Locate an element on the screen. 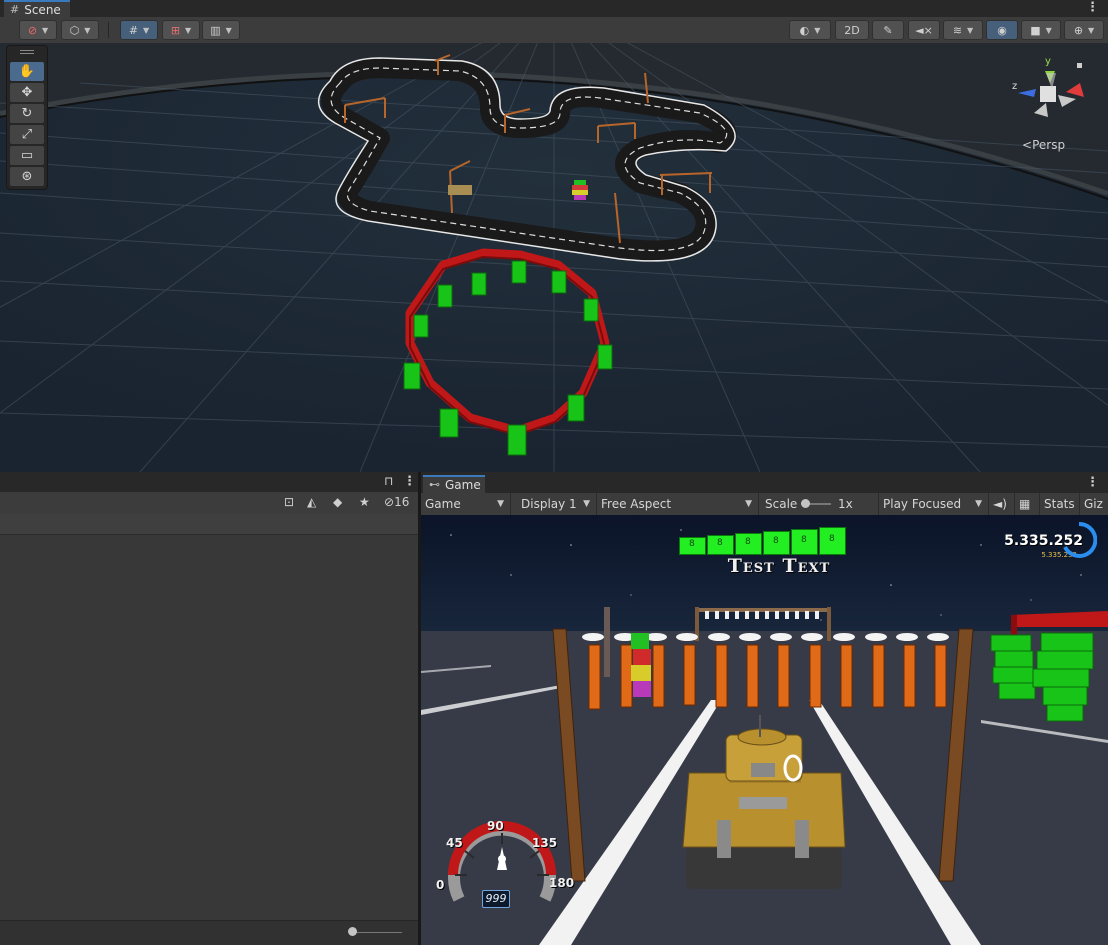 This screenshot has width=1108, height=945. mode-2d-label: 2D is located at coordinates (852, 30).